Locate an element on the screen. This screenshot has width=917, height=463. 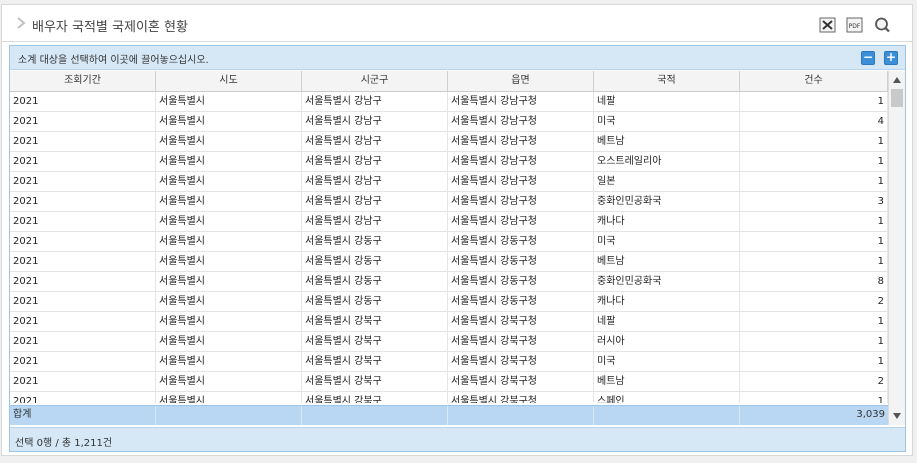
column-header-district: 읍면 is located at coordinates (521, 81).